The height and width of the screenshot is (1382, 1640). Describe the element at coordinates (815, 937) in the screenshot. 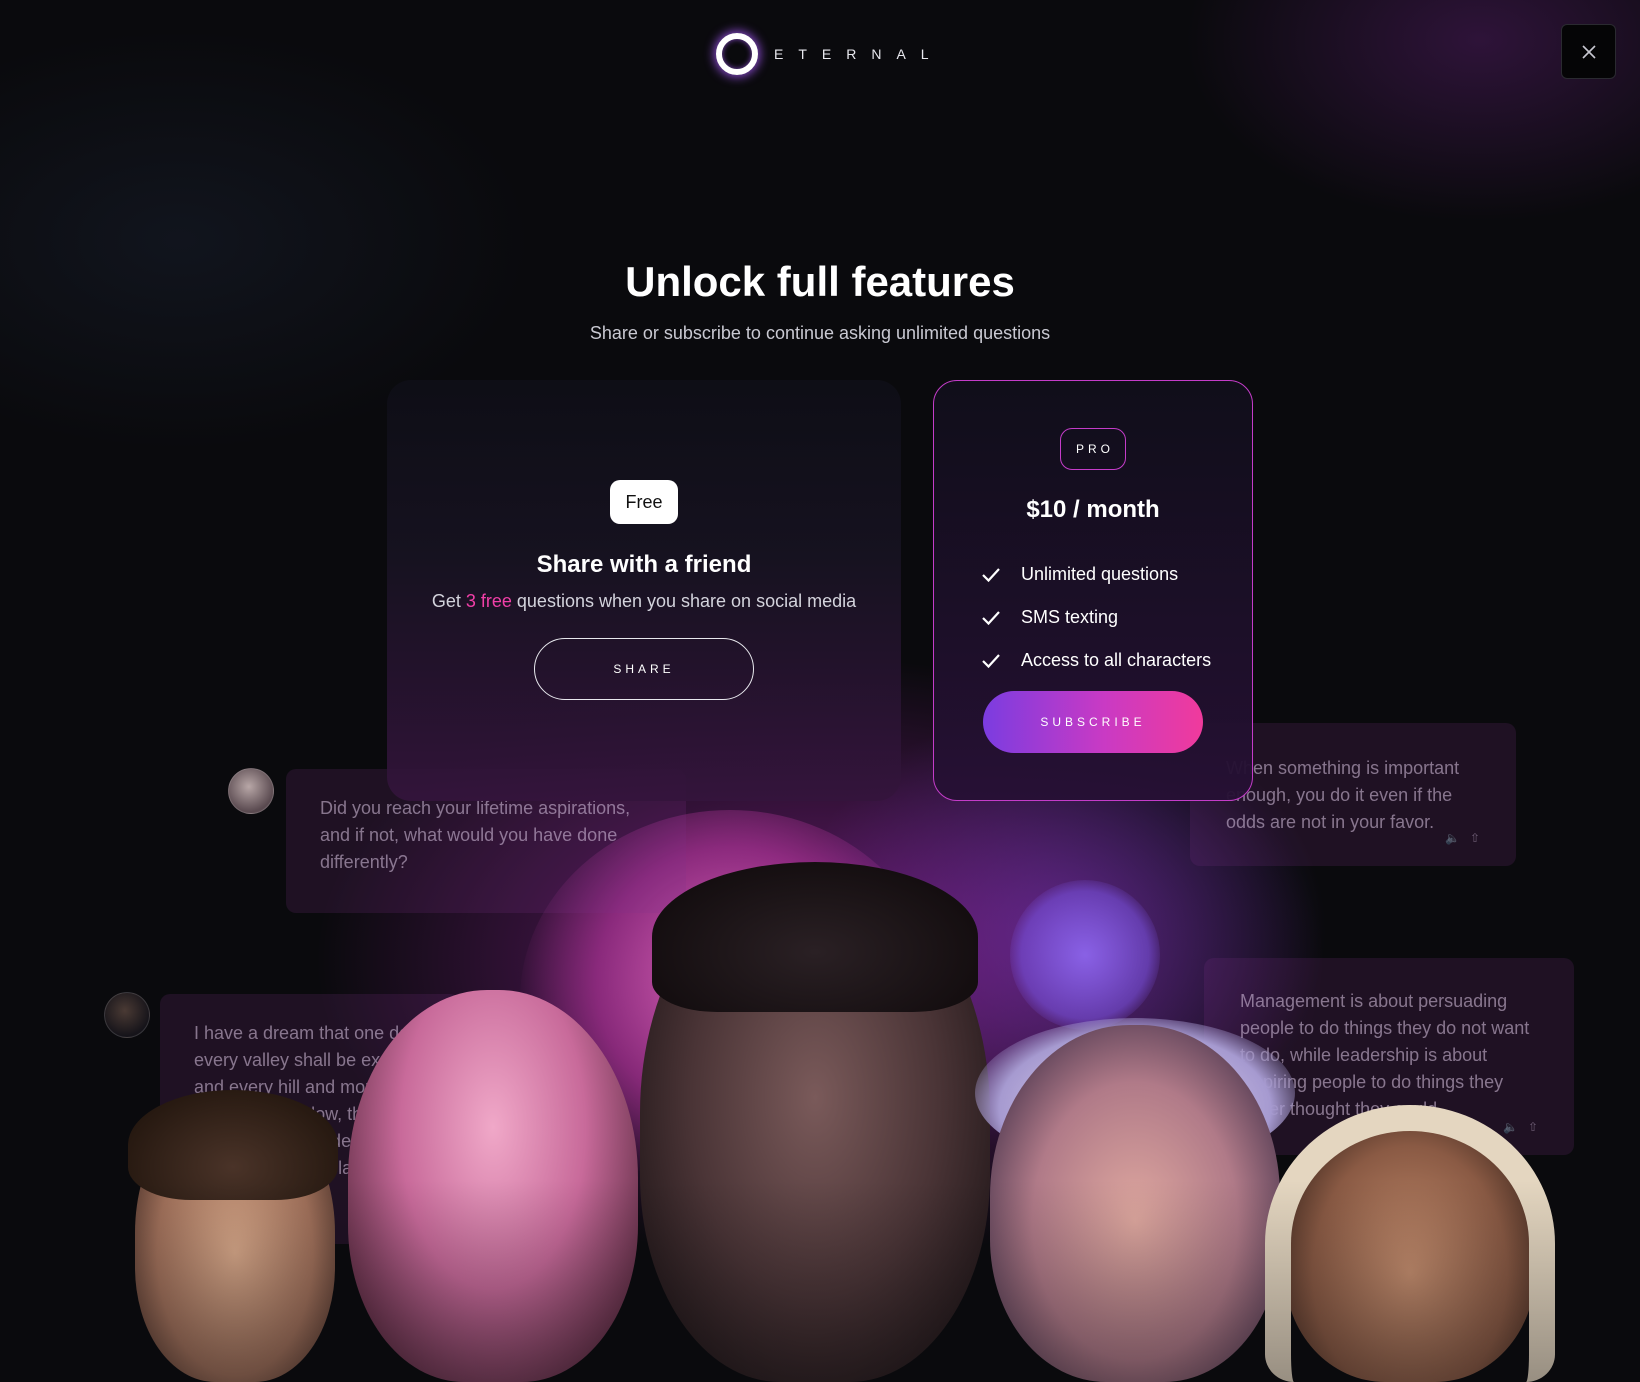

I see `portrait-3-hair` at that location.